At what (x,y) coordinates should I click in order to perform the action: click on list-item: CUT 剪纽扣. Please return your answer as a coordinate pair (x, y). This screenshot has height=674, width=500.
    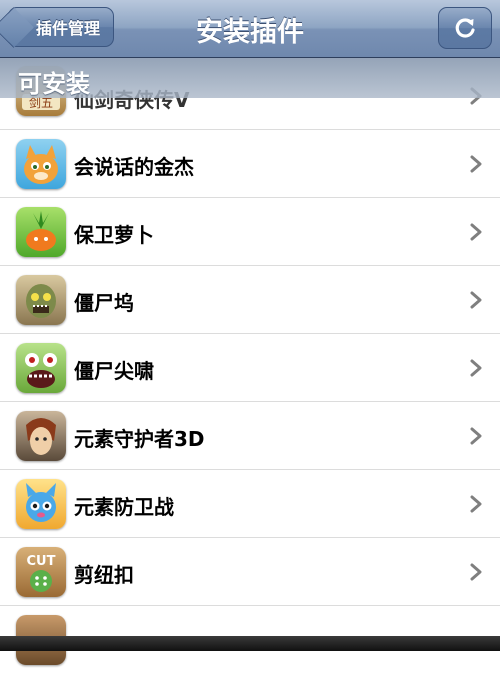
    Looking at the image, I should click on (250, 572).